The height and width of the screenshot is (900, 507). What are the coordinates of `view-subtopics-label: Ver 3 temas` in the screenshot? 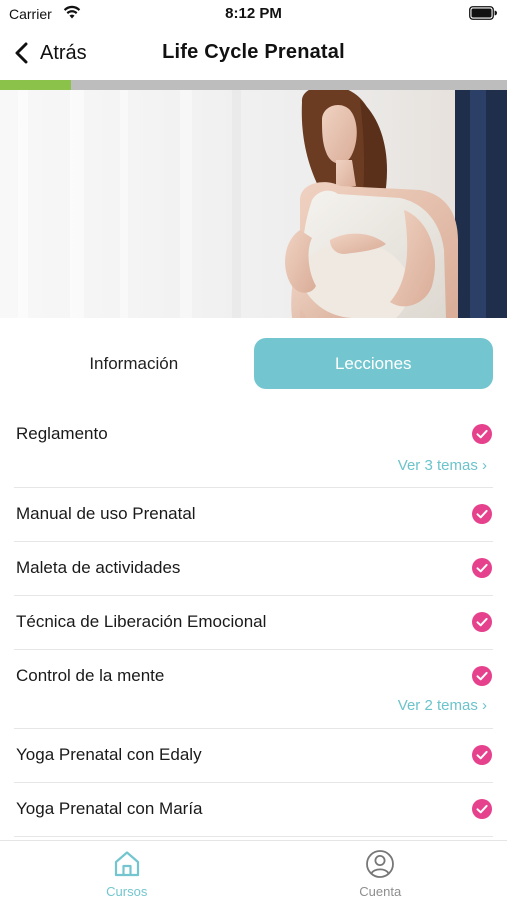 It's located at (437, 465).